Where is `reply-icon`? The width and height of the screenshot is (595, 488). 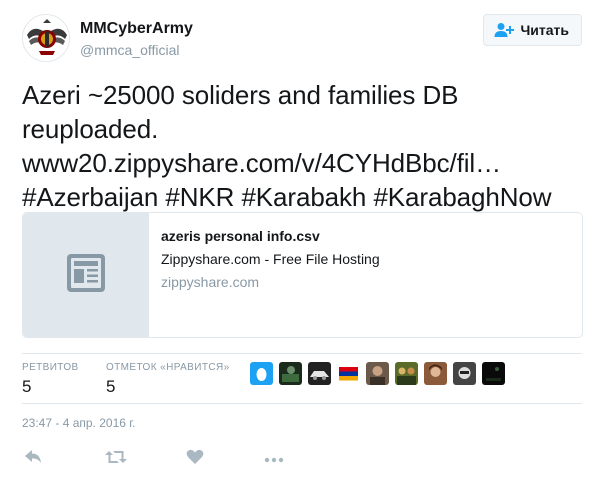 reply-icon is located at coordinates (33, 459).